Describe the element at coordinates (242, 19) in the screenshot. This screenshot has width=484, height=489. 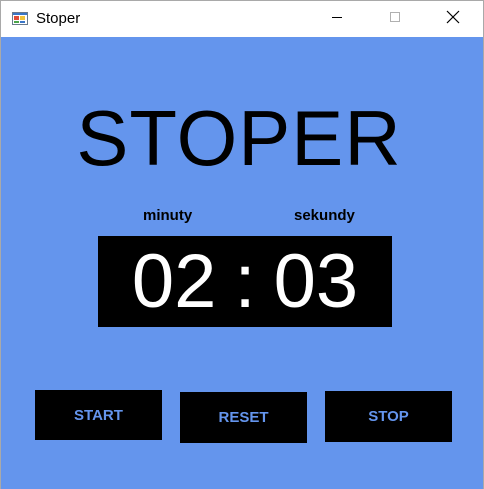
I see `title-bar: Stoper` at that location.